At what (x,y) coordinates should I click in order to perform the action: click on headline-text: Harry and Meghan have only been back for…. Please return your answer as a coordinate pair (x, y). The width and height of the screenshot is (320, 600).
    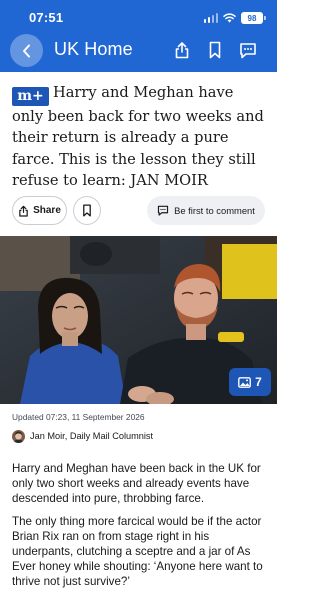
    Looking at the image, I should click on (138, 136).